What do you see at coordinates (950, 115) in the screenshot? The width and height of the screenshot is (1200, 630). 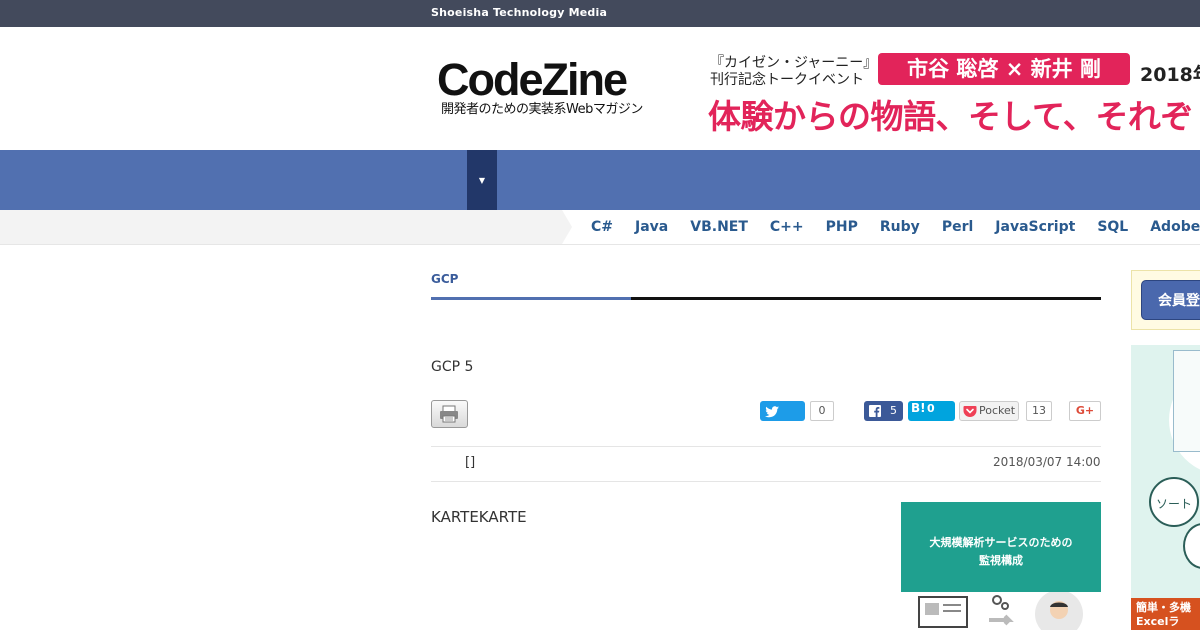 I see `banner-headline: 体験からの物語、そして、それぞ` at bounding box center [950, 115].